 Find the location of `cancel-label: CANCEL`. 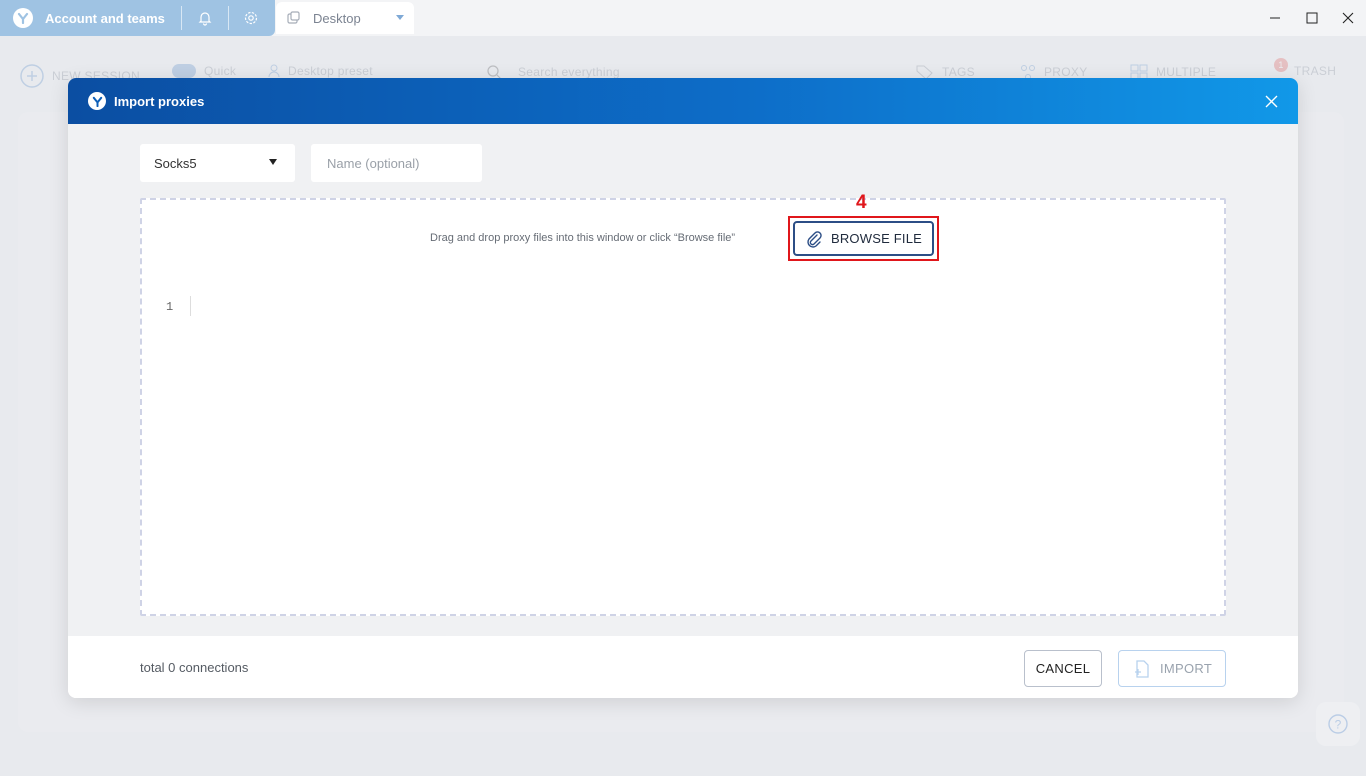

cancel-label: CANCEL is located at coordinates (1063, 668).